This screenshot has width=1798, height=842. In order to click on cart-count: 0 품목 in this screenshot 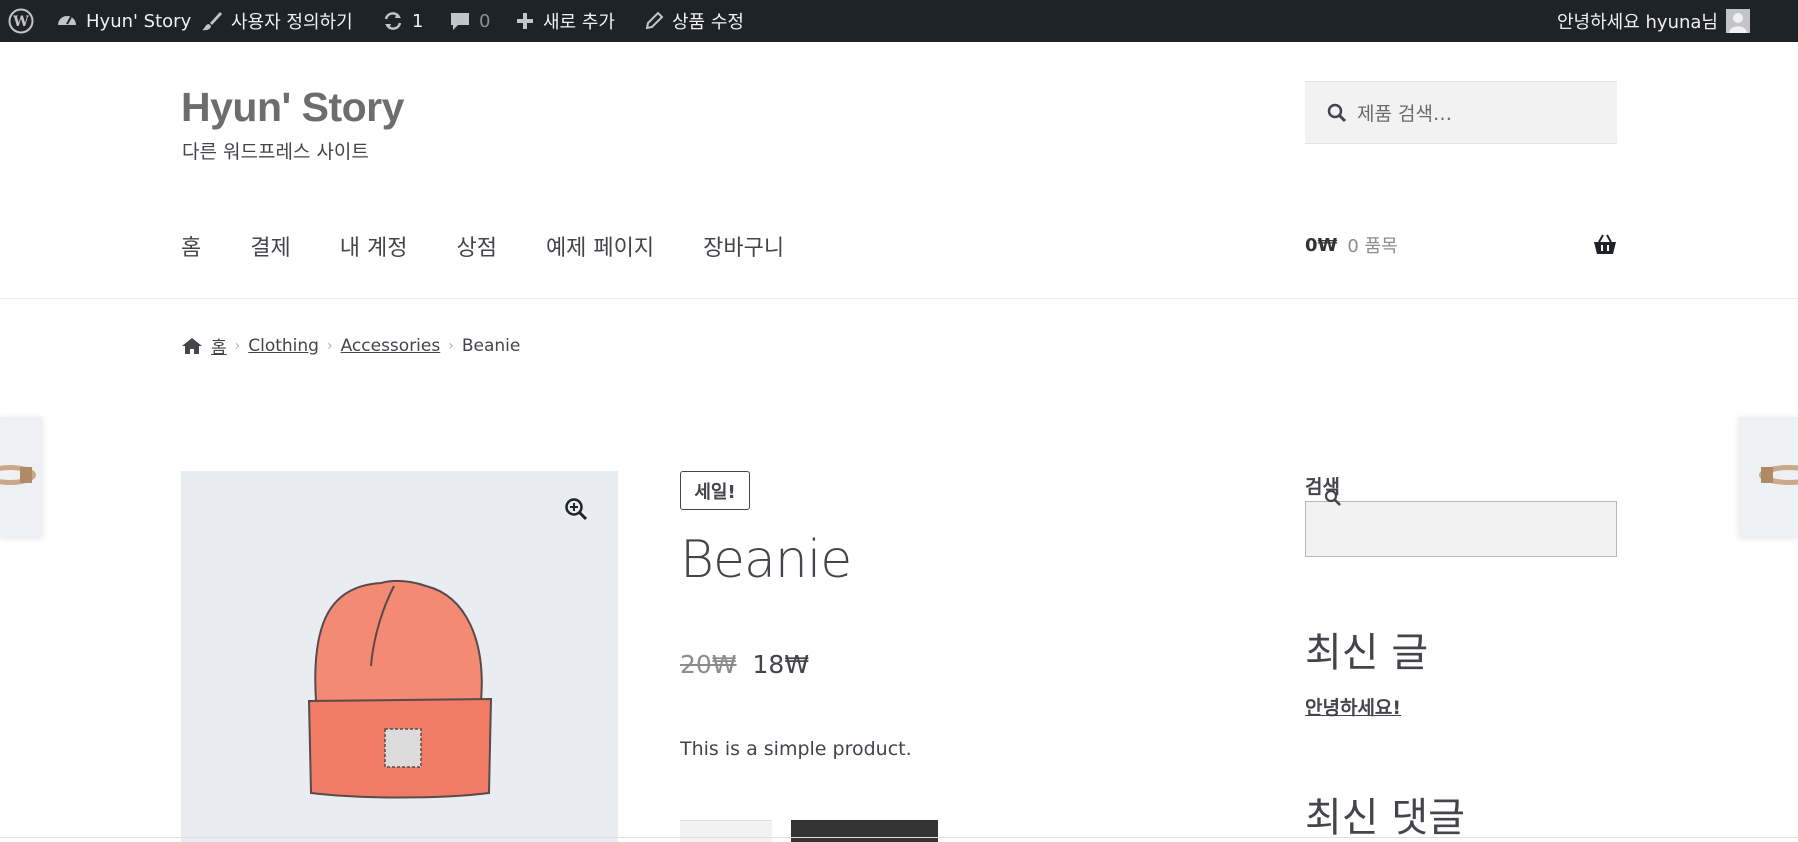, I will do `click(1372, 246)`.